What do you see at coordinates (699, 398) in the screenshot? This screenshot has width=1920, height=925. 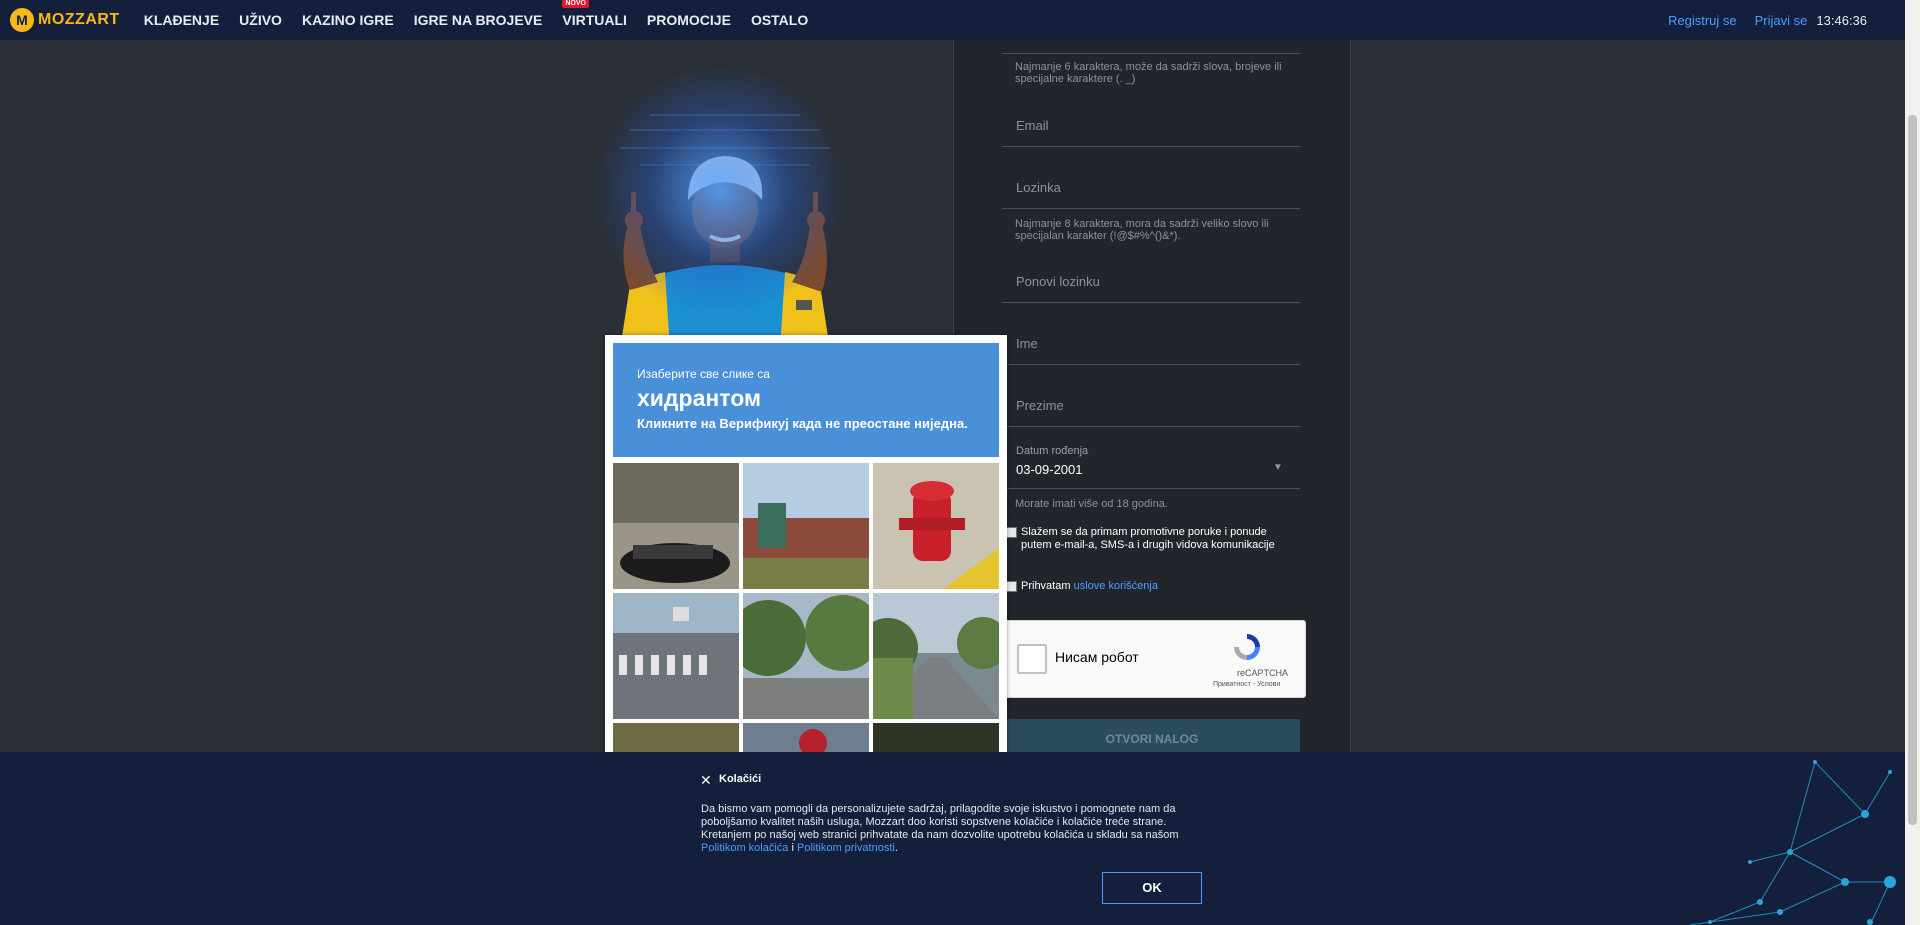 I see `captcha-target: хидрантом` at bounding box center [699, 398].